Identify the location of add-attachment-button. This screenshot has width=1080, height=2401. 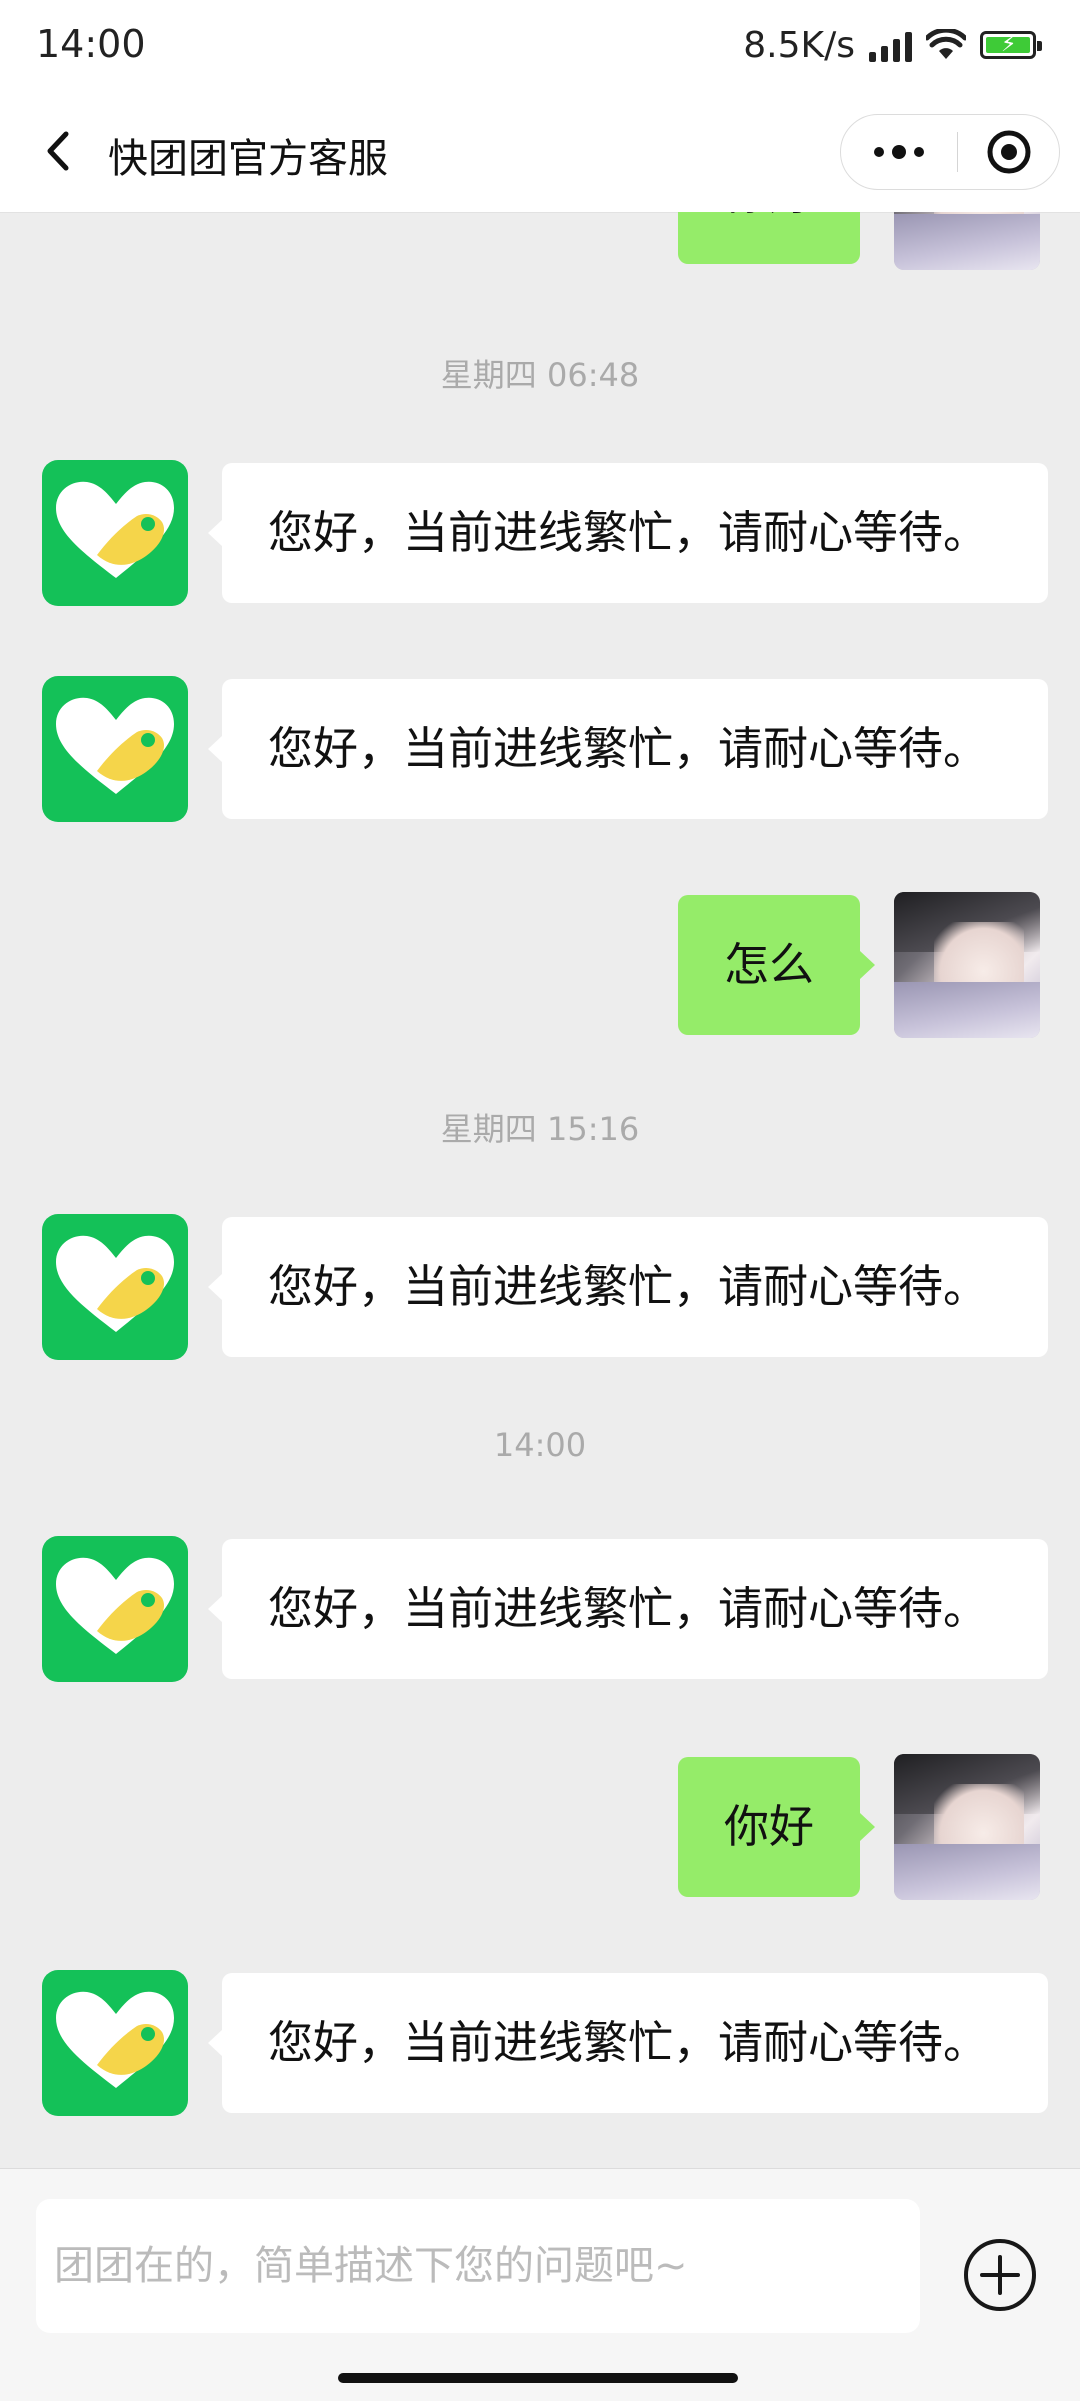
(1000, 2275).